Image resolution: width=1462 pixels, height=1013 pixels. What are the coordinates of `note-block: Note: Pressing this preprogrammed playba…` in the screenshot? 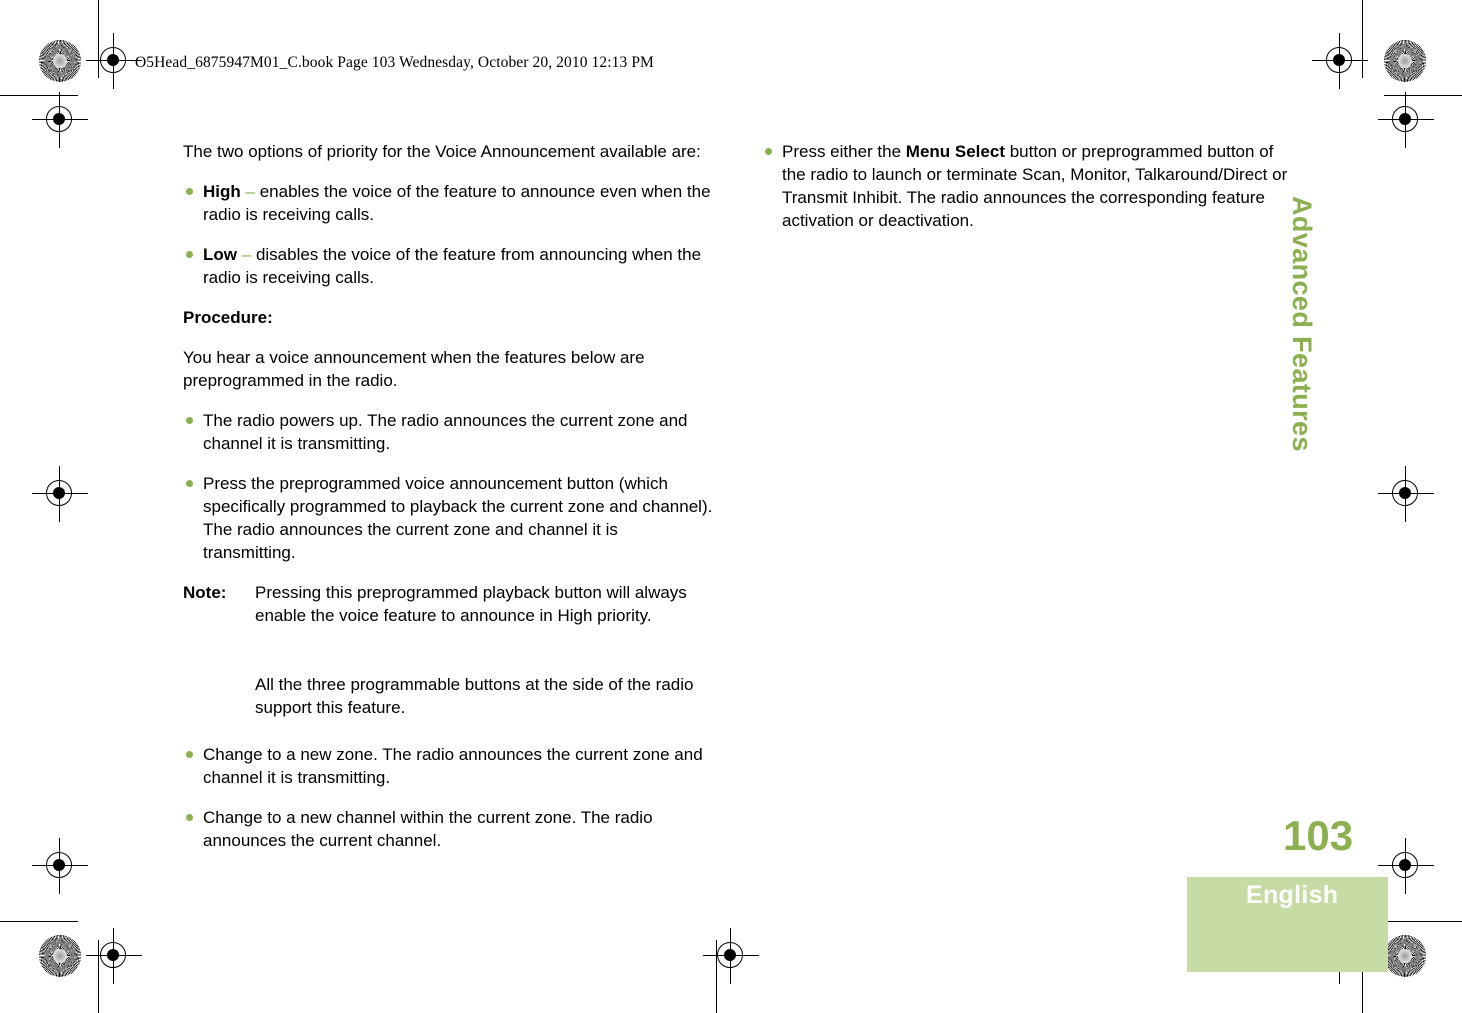 It's located at (448, 650).